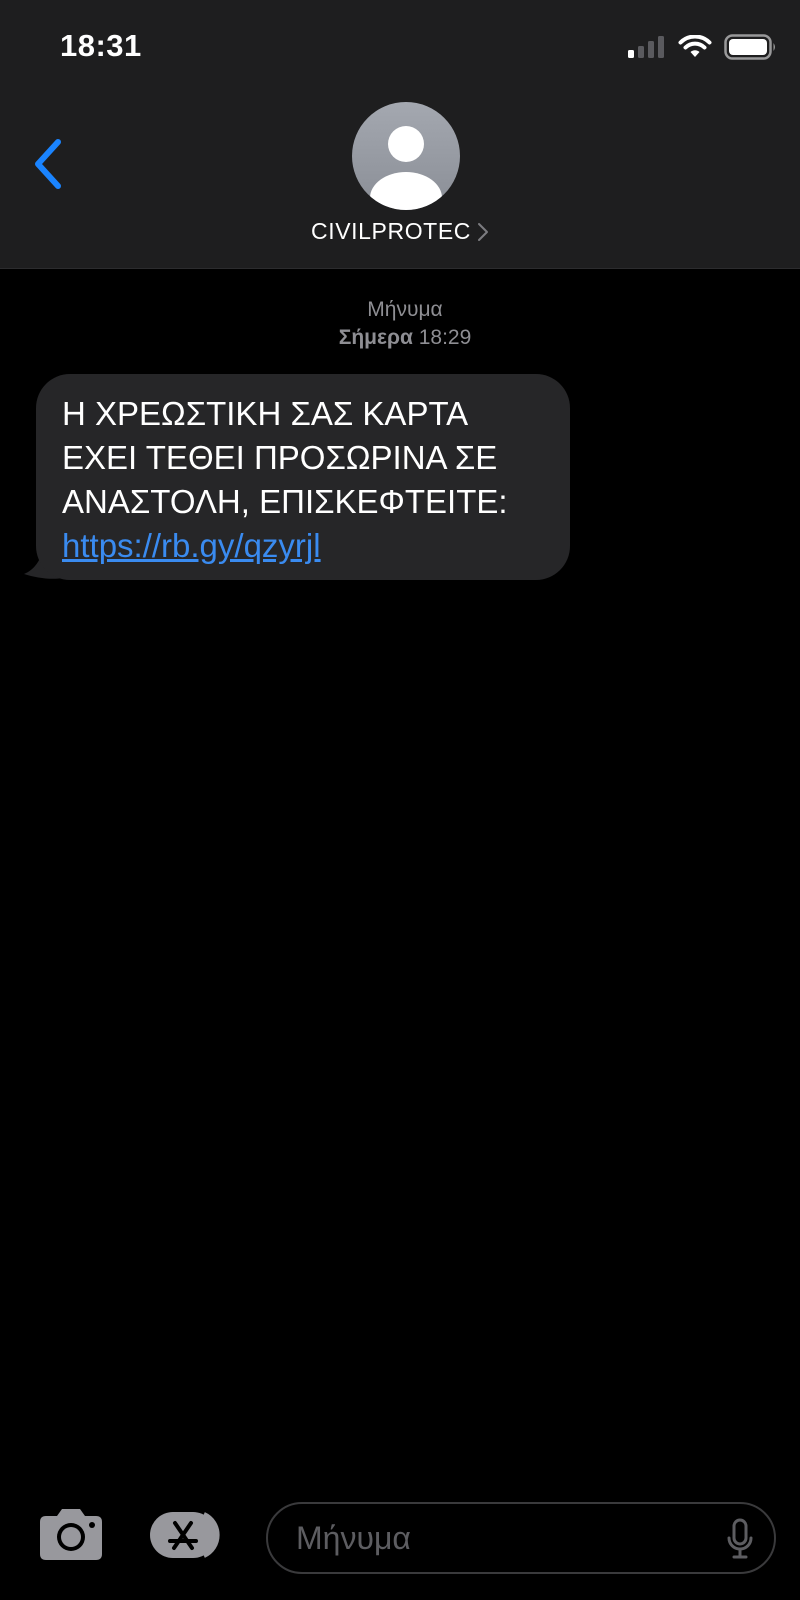 The width and height of the screenshot is (800, 1600). I want to click on message-time: 18:29, so click(445, 337).